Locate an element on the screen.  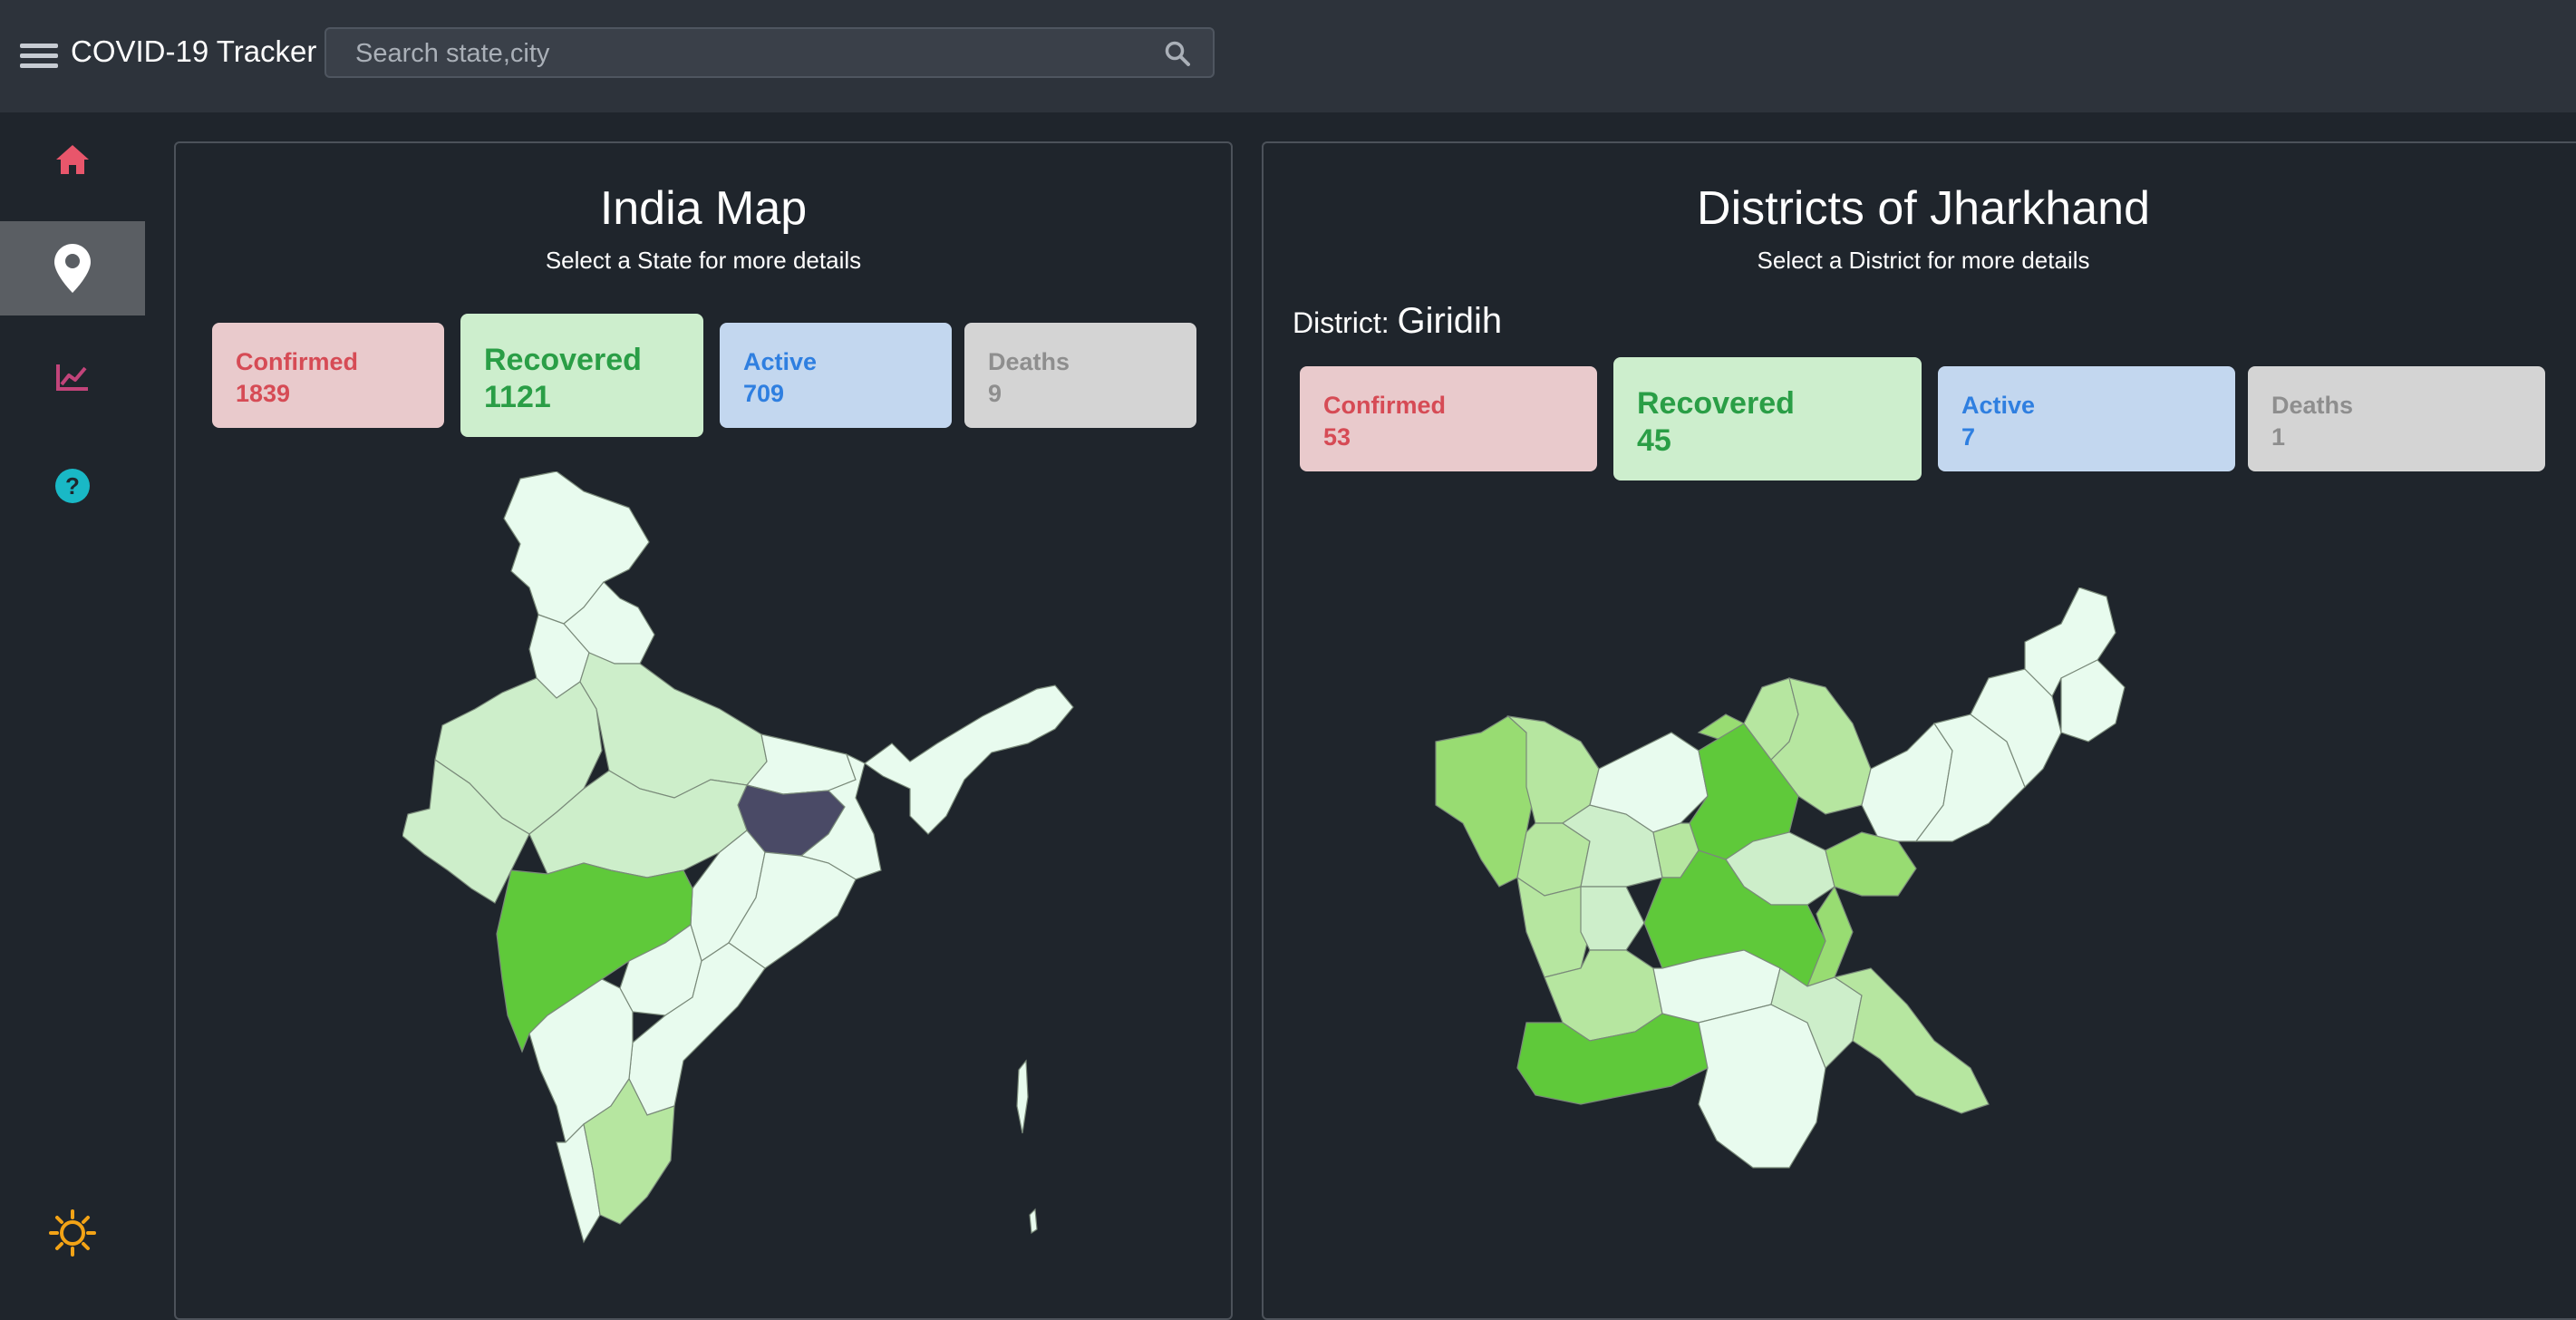
theme-toggle is located at coordinates (72, 1233).